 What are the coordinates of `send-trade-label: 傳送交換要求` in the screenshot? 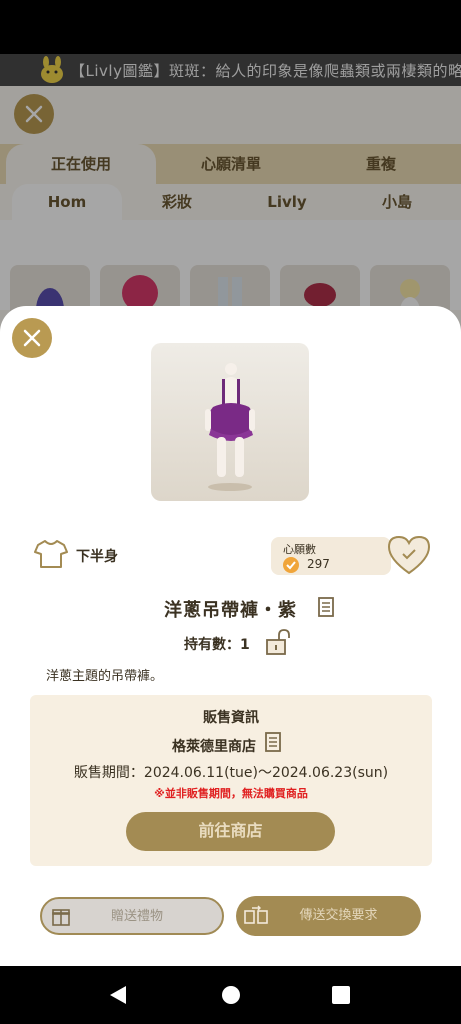 It's located at (338, 915).